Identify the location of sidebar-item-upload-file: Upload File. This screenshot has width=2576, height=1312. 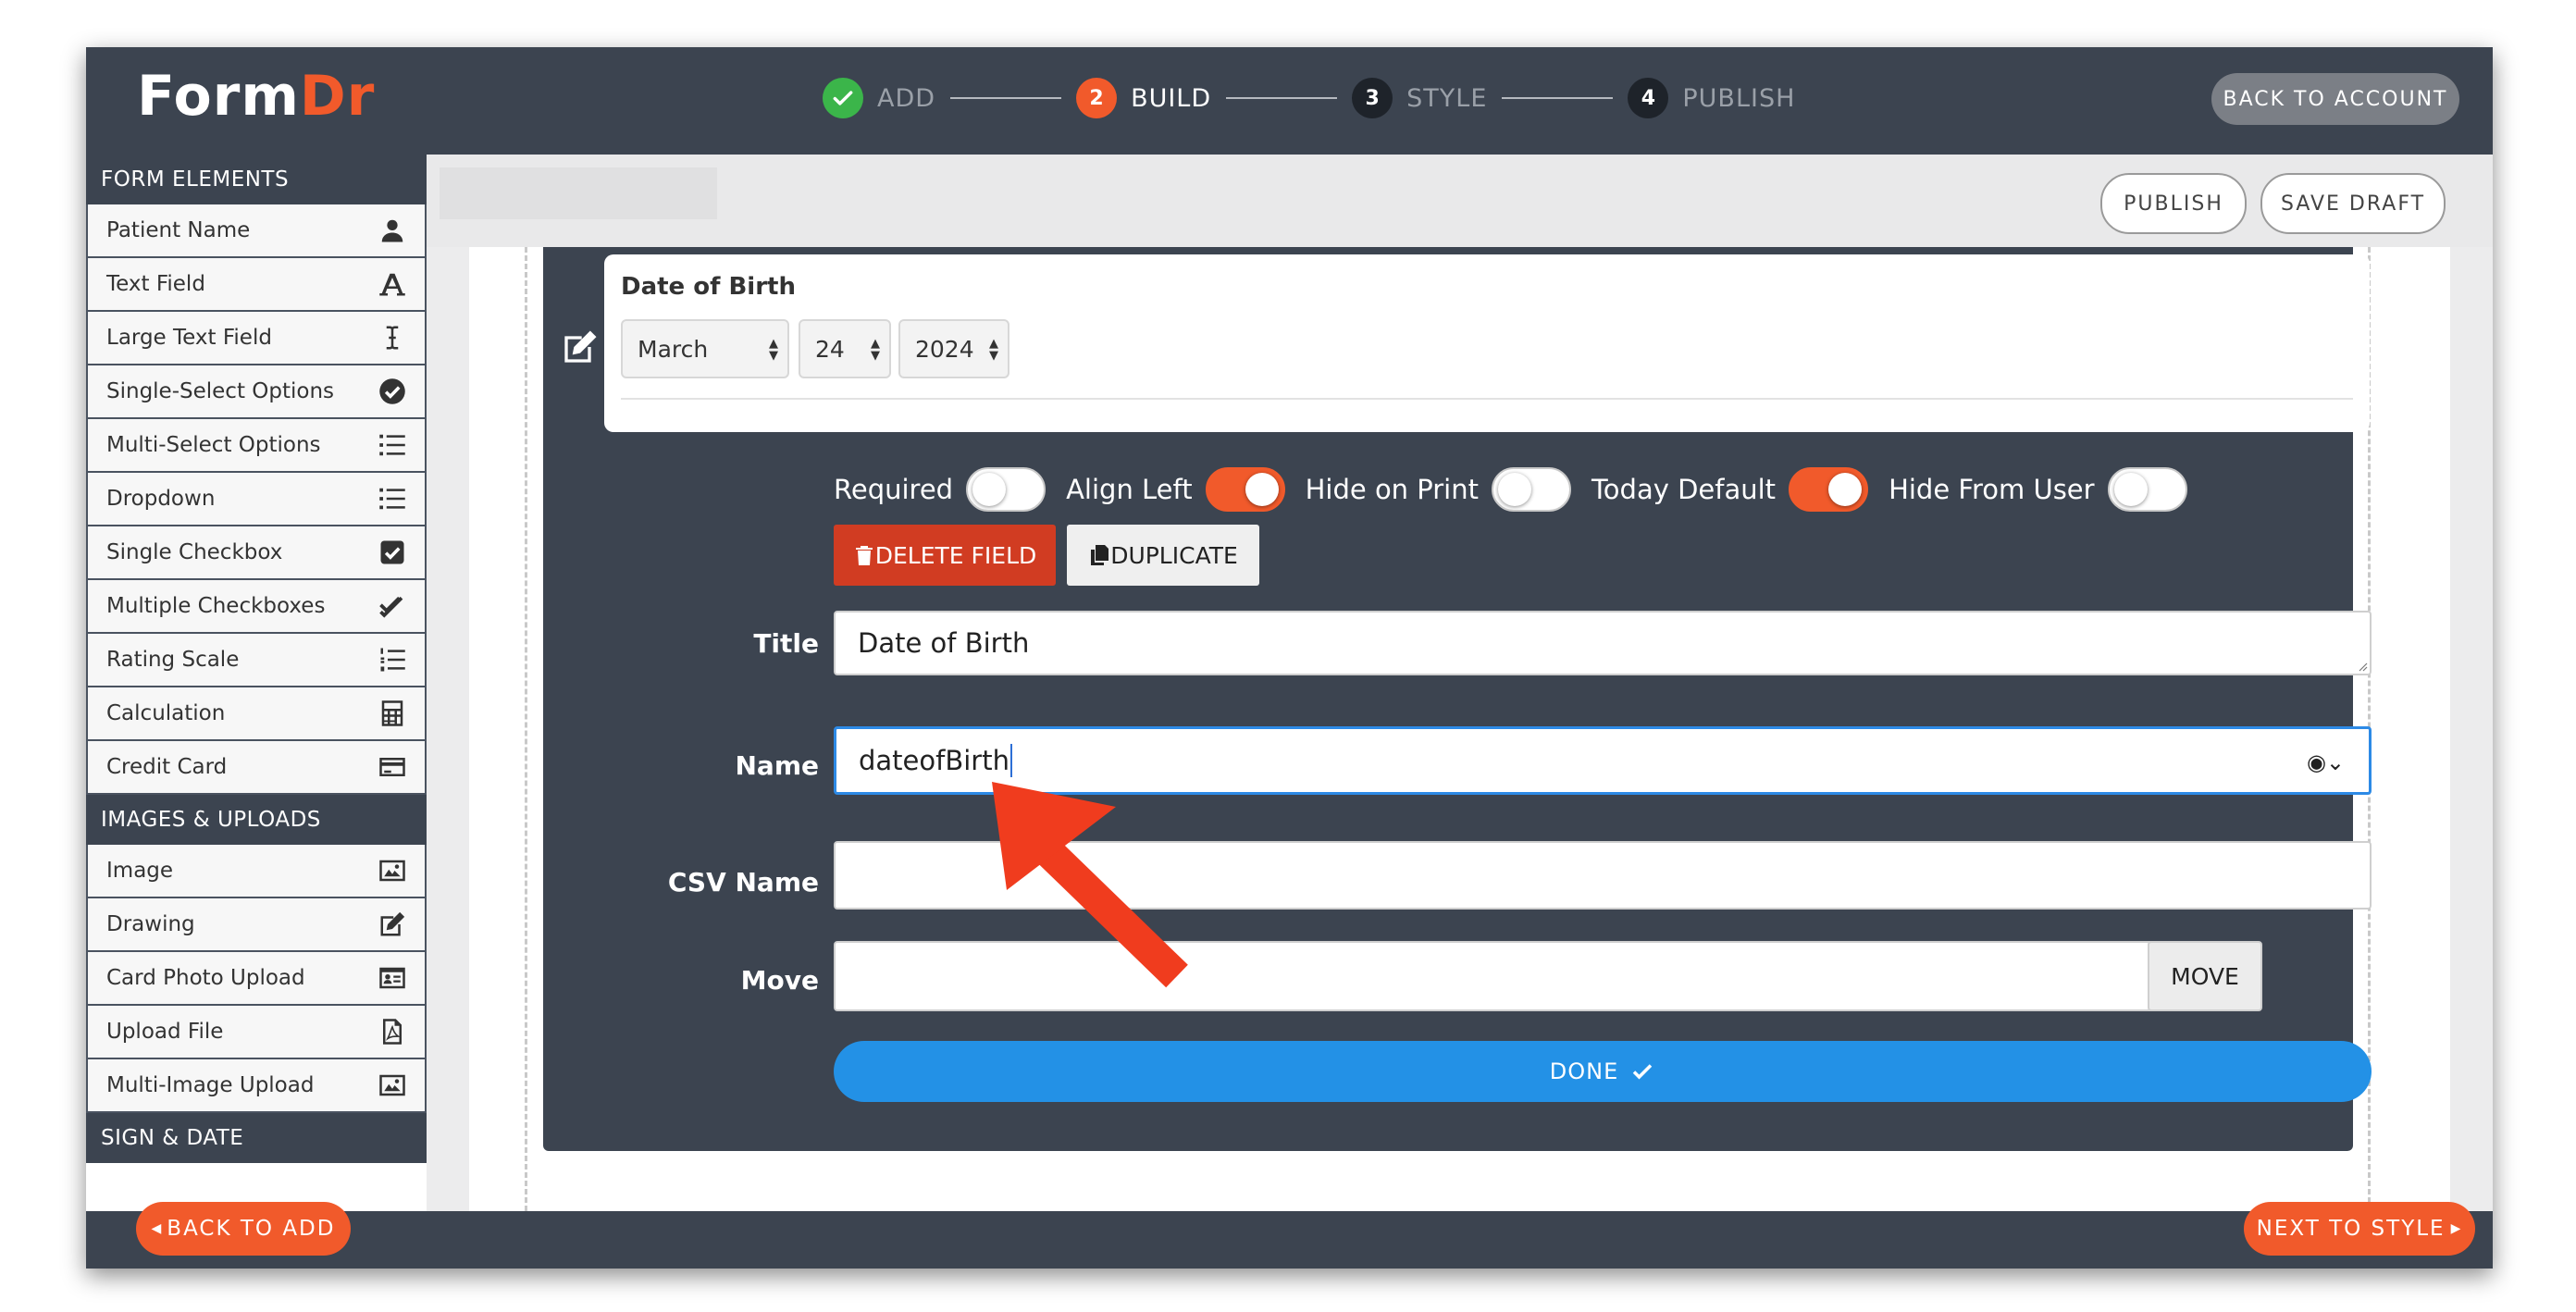
(257, 1032).